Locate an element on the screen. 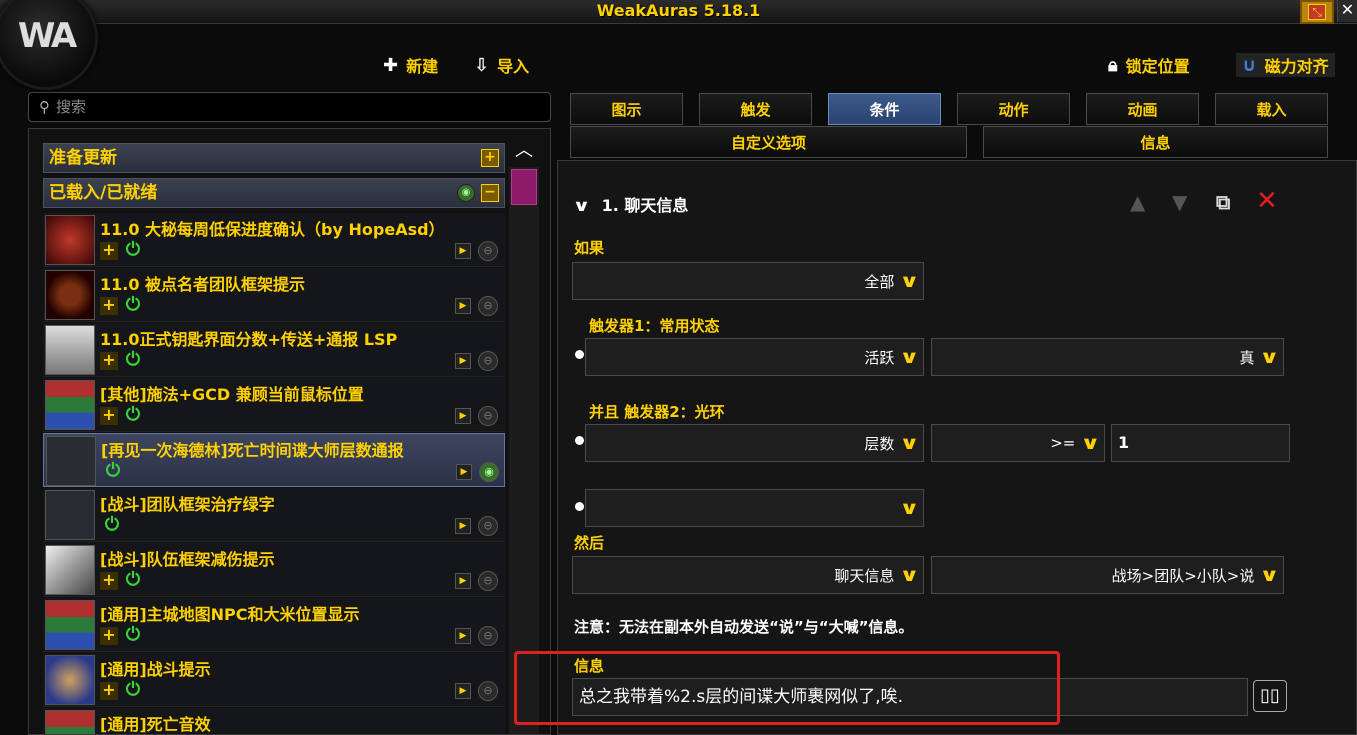 This screenshot has height=735, width=1357. condition-header: ∨ 1. 聊天信息 is located at coordinates (630, 204).